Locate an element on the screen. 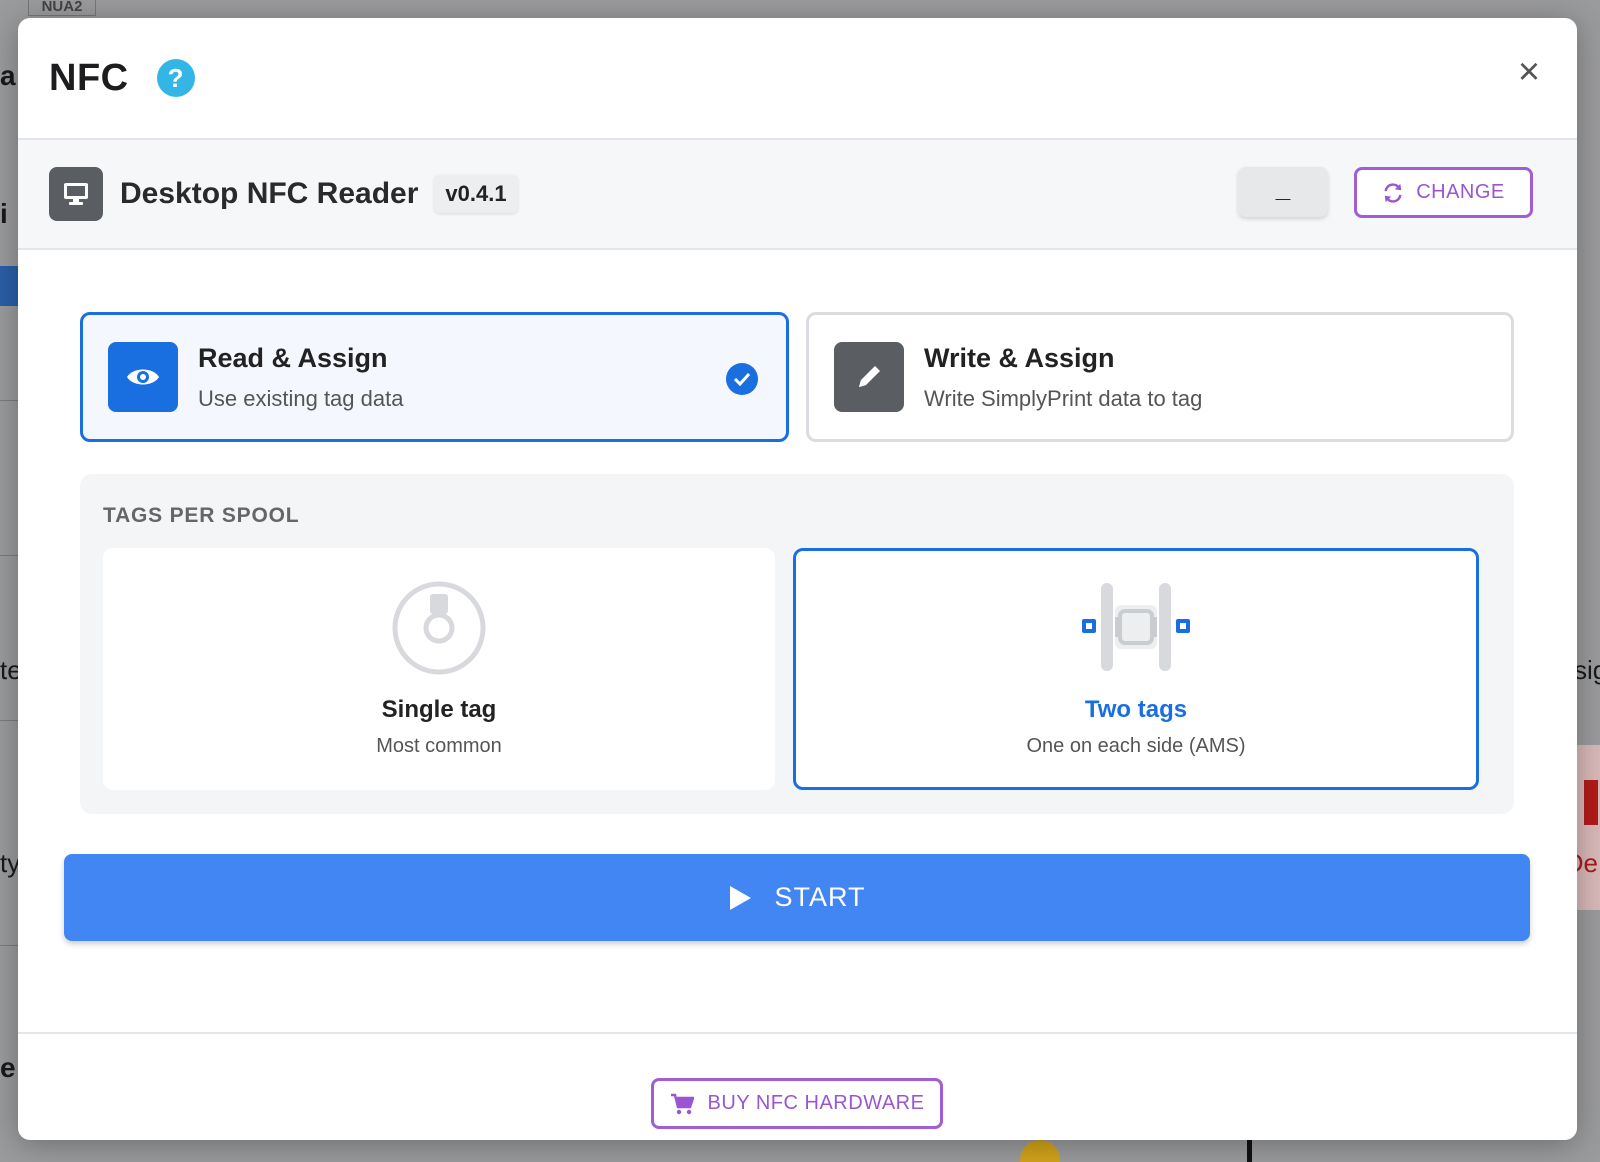 Image resolution: width=1600 pixels, height=1162 pixels. background-text-fragment: i is located at coordinates (4, 213).